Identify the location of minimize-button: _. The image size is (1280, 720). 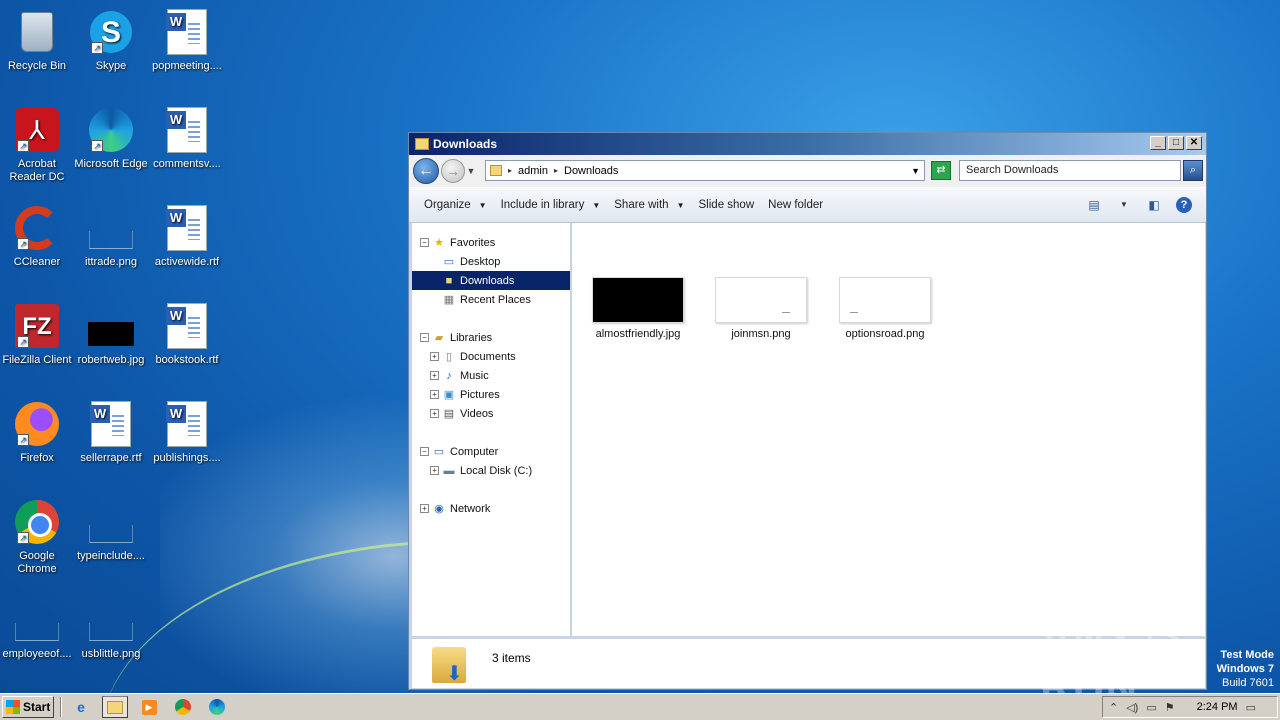
(1158, 143).